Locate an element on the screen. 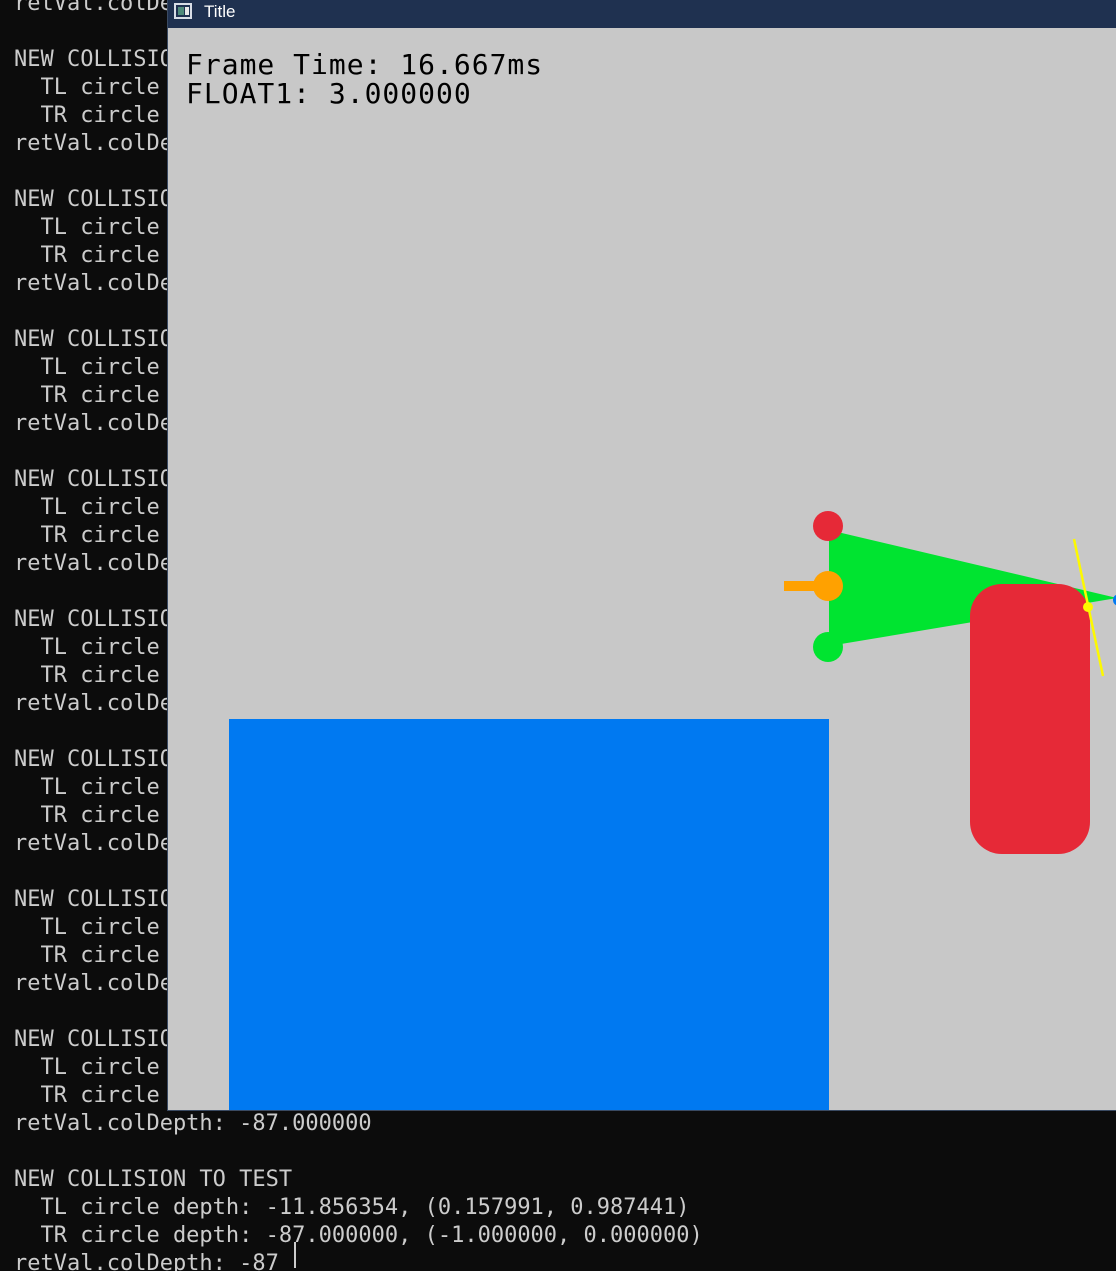  green-vertex-circle is located at coordinates (828, 647).